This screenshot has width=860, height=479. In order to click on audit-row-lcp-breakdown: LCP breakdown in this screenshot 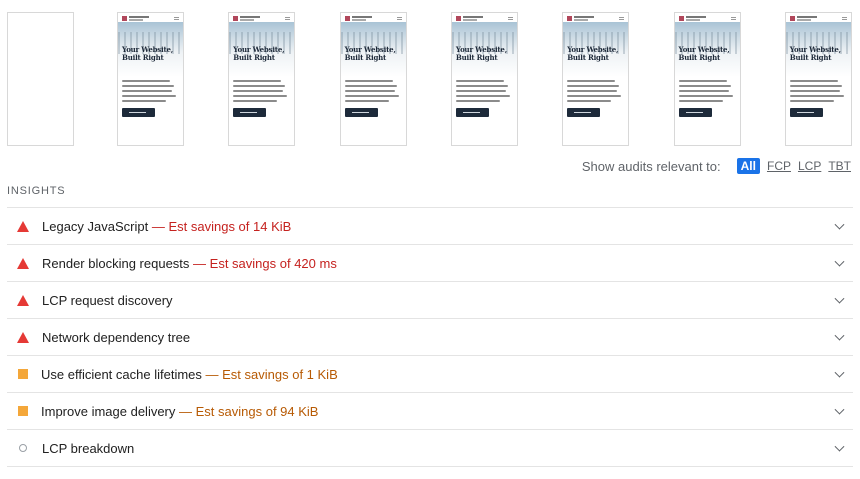, I will do `click(430, 448)`.